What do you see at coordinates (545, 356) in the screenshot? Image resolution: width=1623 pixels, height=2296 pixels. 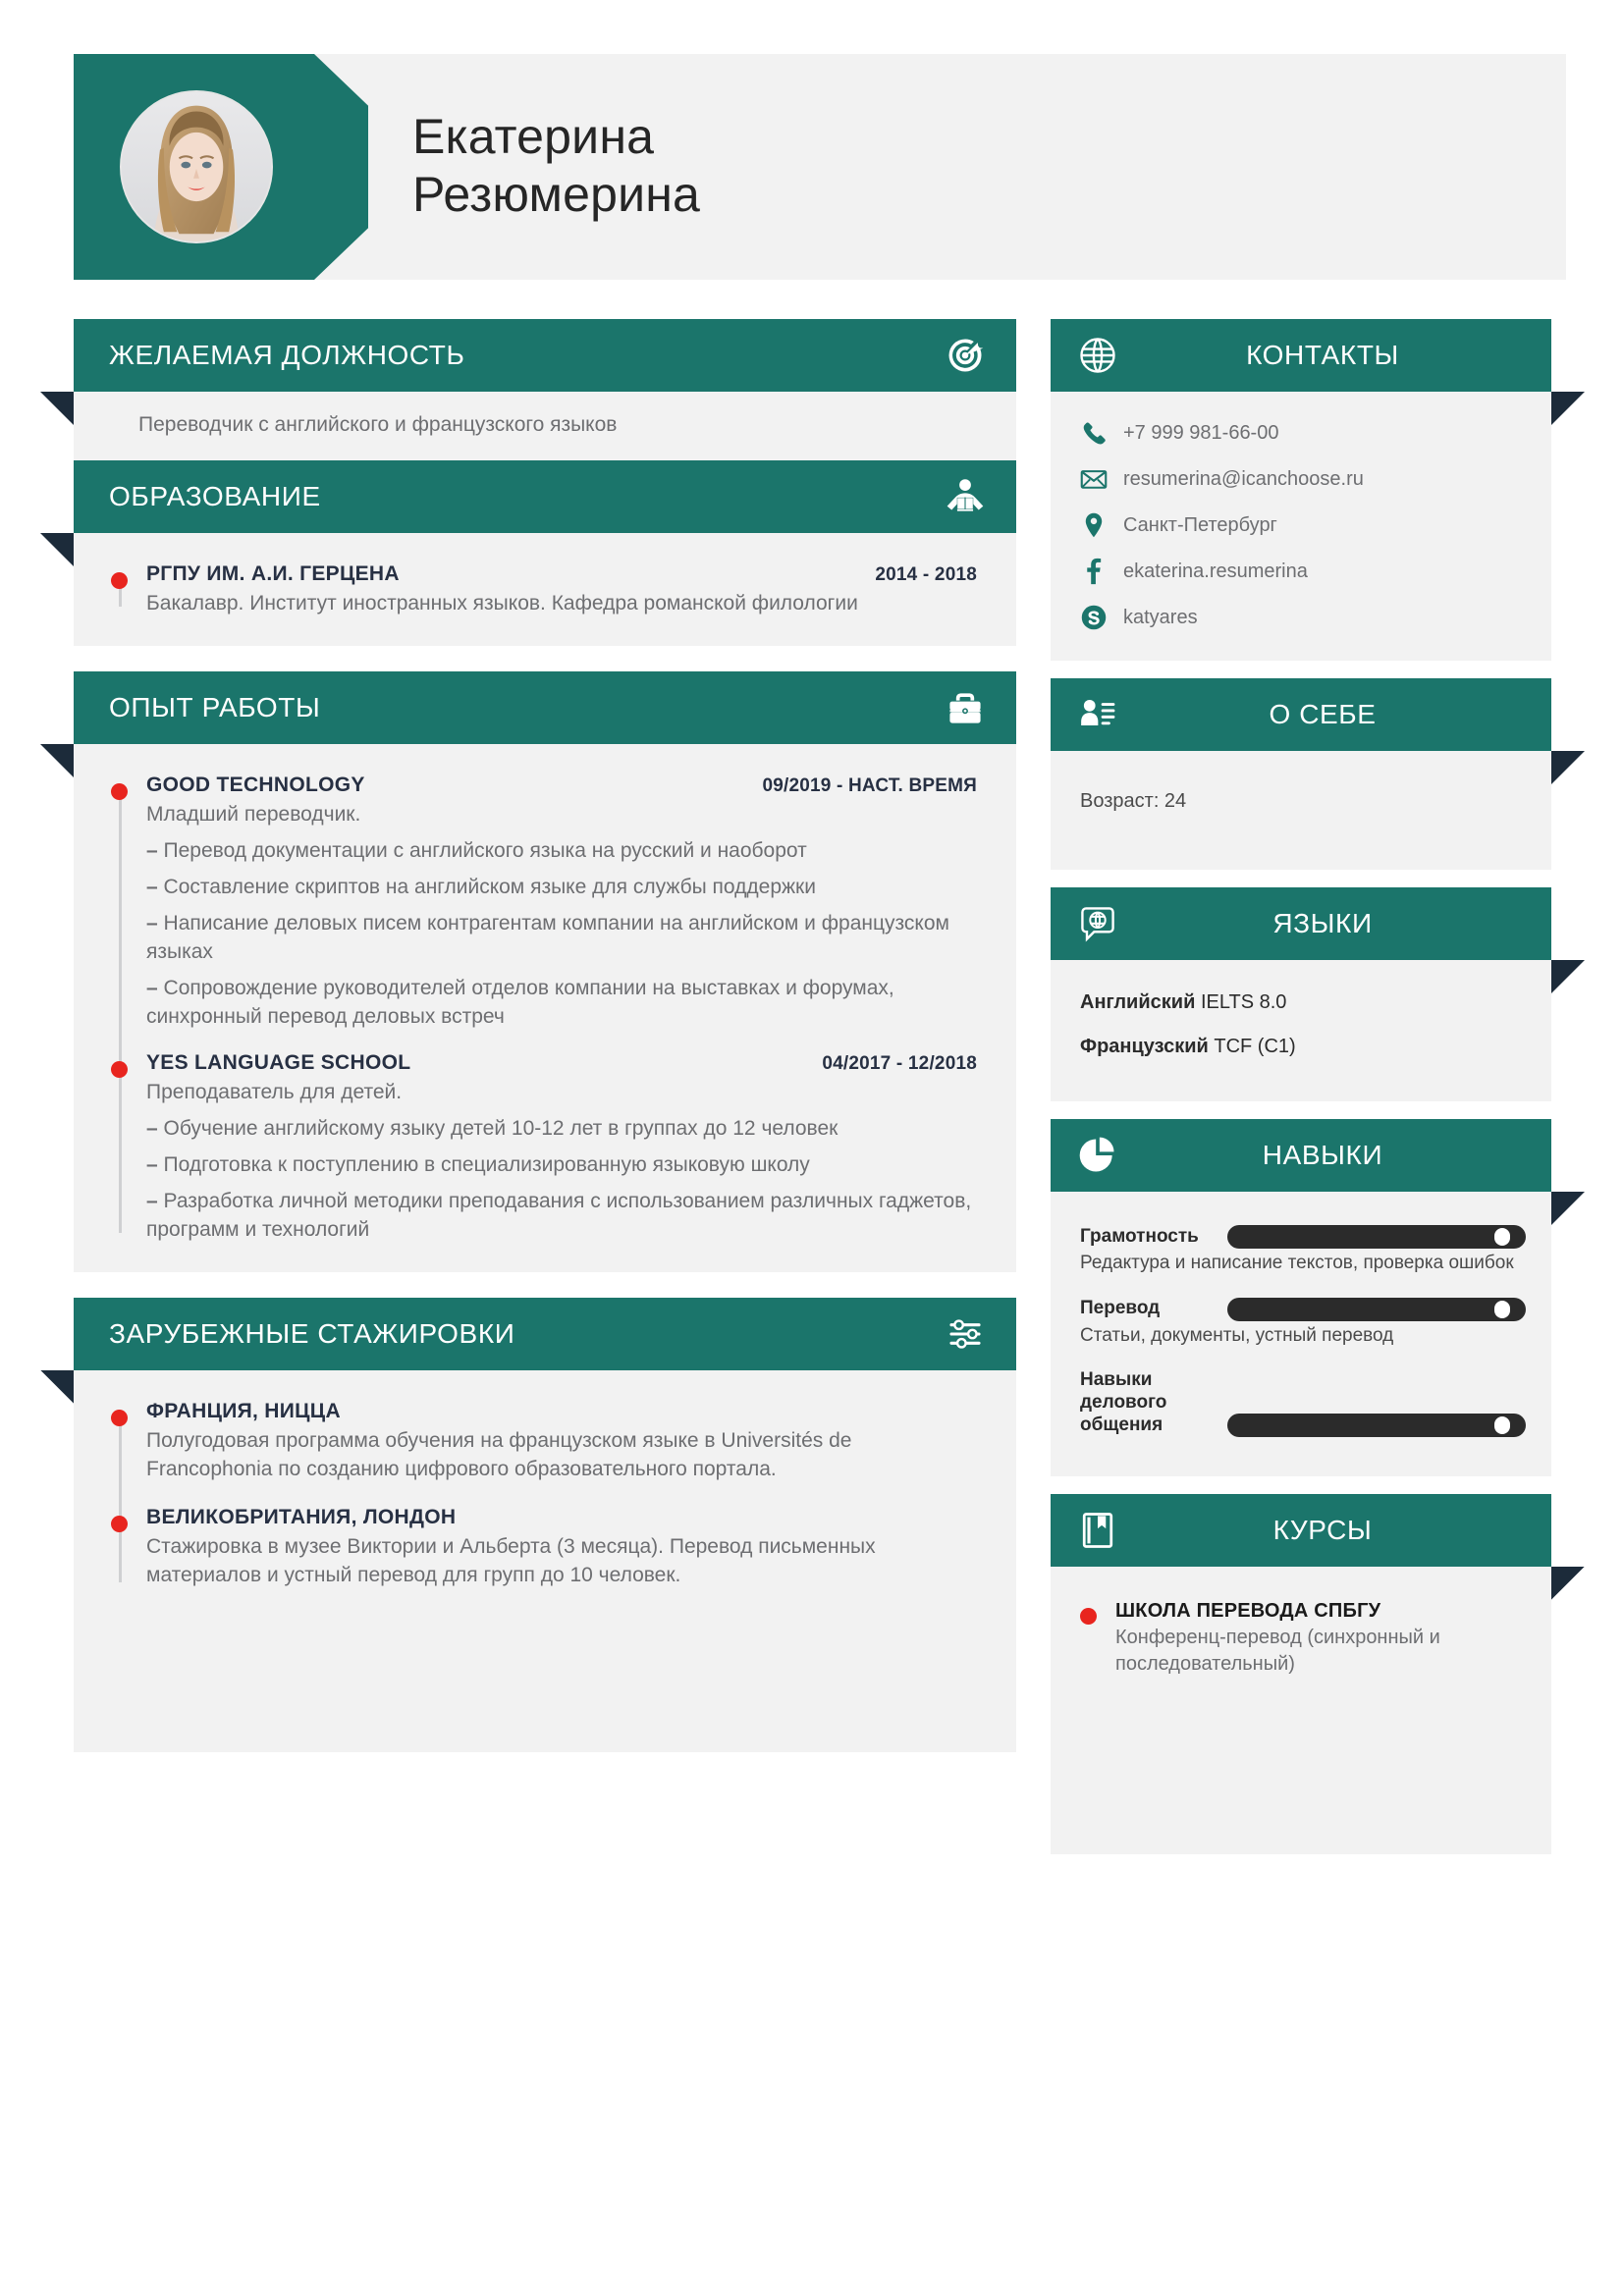 I see `section-header-objective: ЖЕЛАЕМАЯ ДОЛЖНОСТЬ` at bounding box center [545, 356].